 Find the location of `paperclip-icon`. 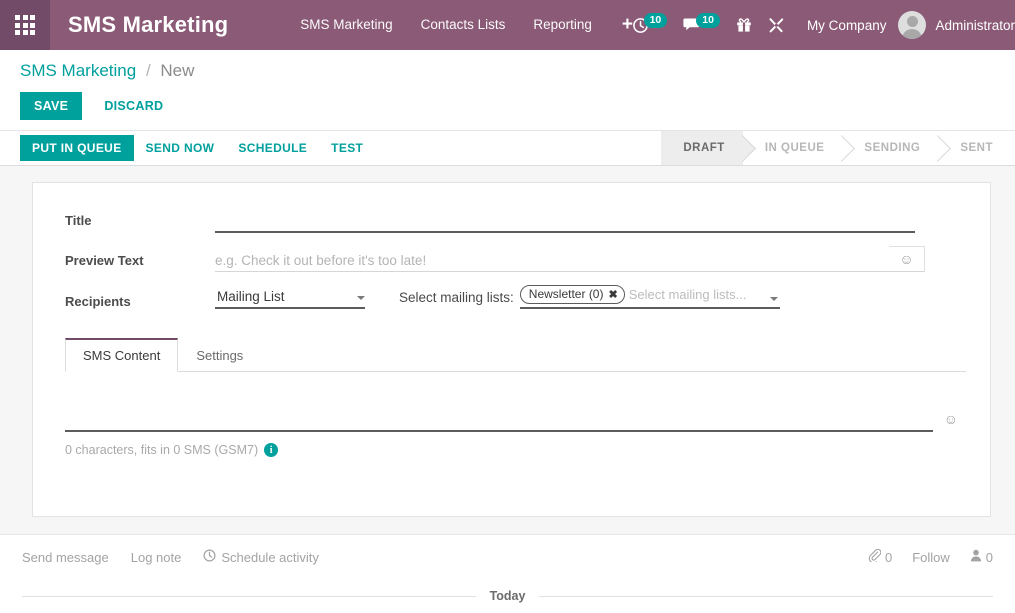

paperclip-icon is located at coordinates (875, 556).